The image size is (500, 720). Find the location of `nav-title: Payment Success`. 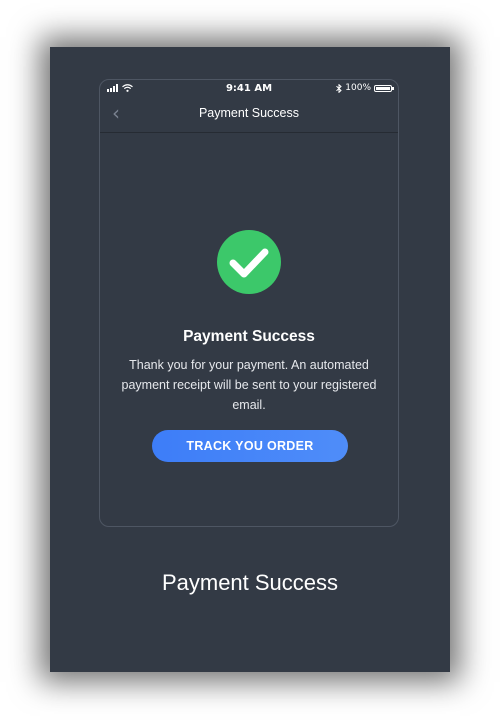

nav-title: Payment Success is located at coordinates (249, 113).